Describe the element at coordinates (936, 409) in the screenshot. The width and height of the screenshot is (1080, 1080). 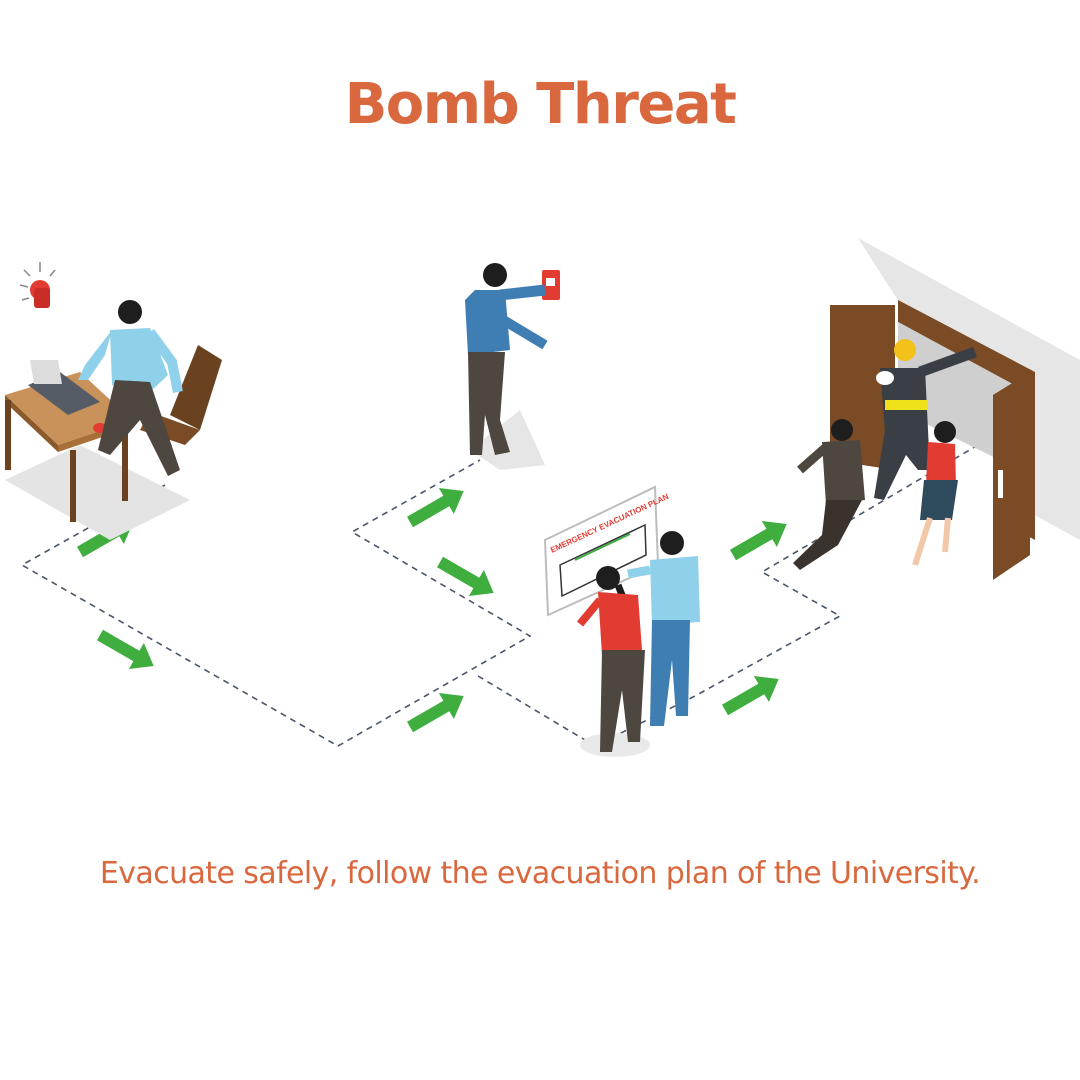
I see `exit-door-scene` at that location.